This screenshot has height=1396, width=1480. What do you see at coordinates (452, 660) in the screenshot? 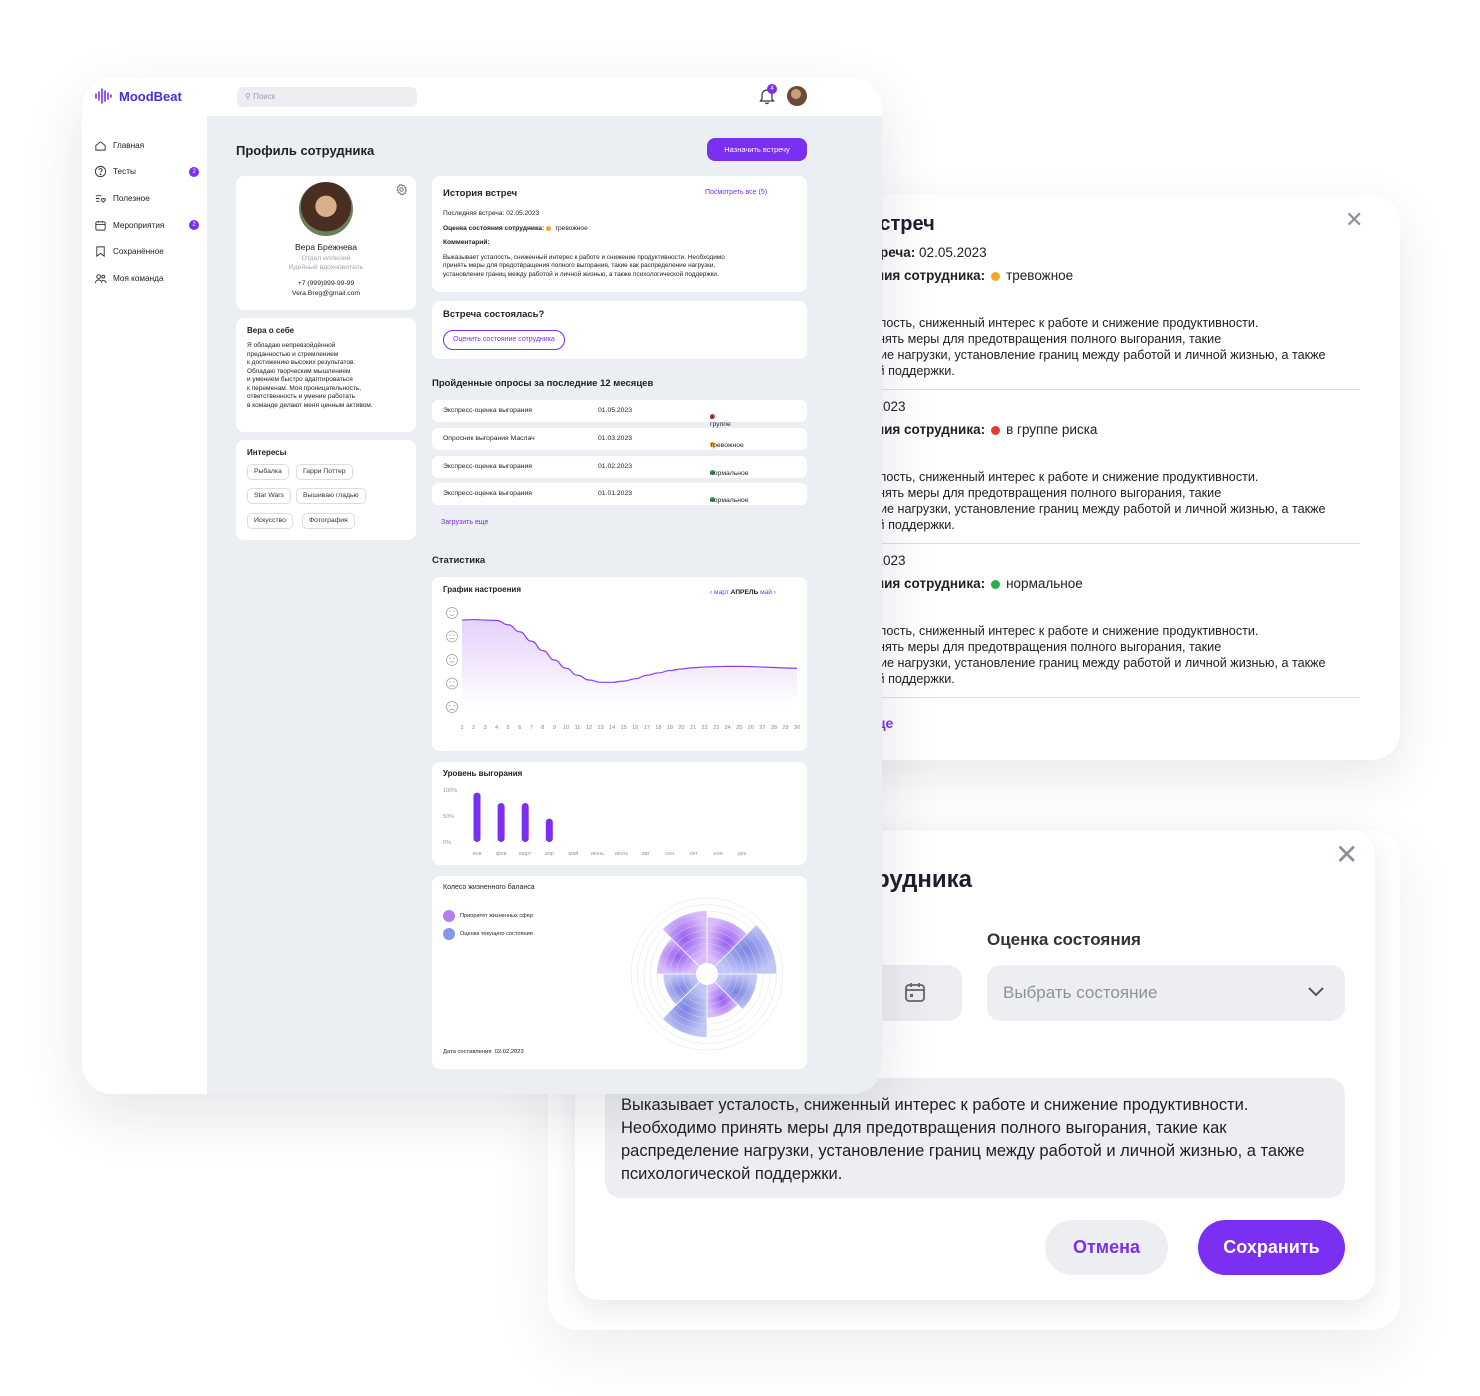
I see `neutral-icon` at bounding box center [452, 660].